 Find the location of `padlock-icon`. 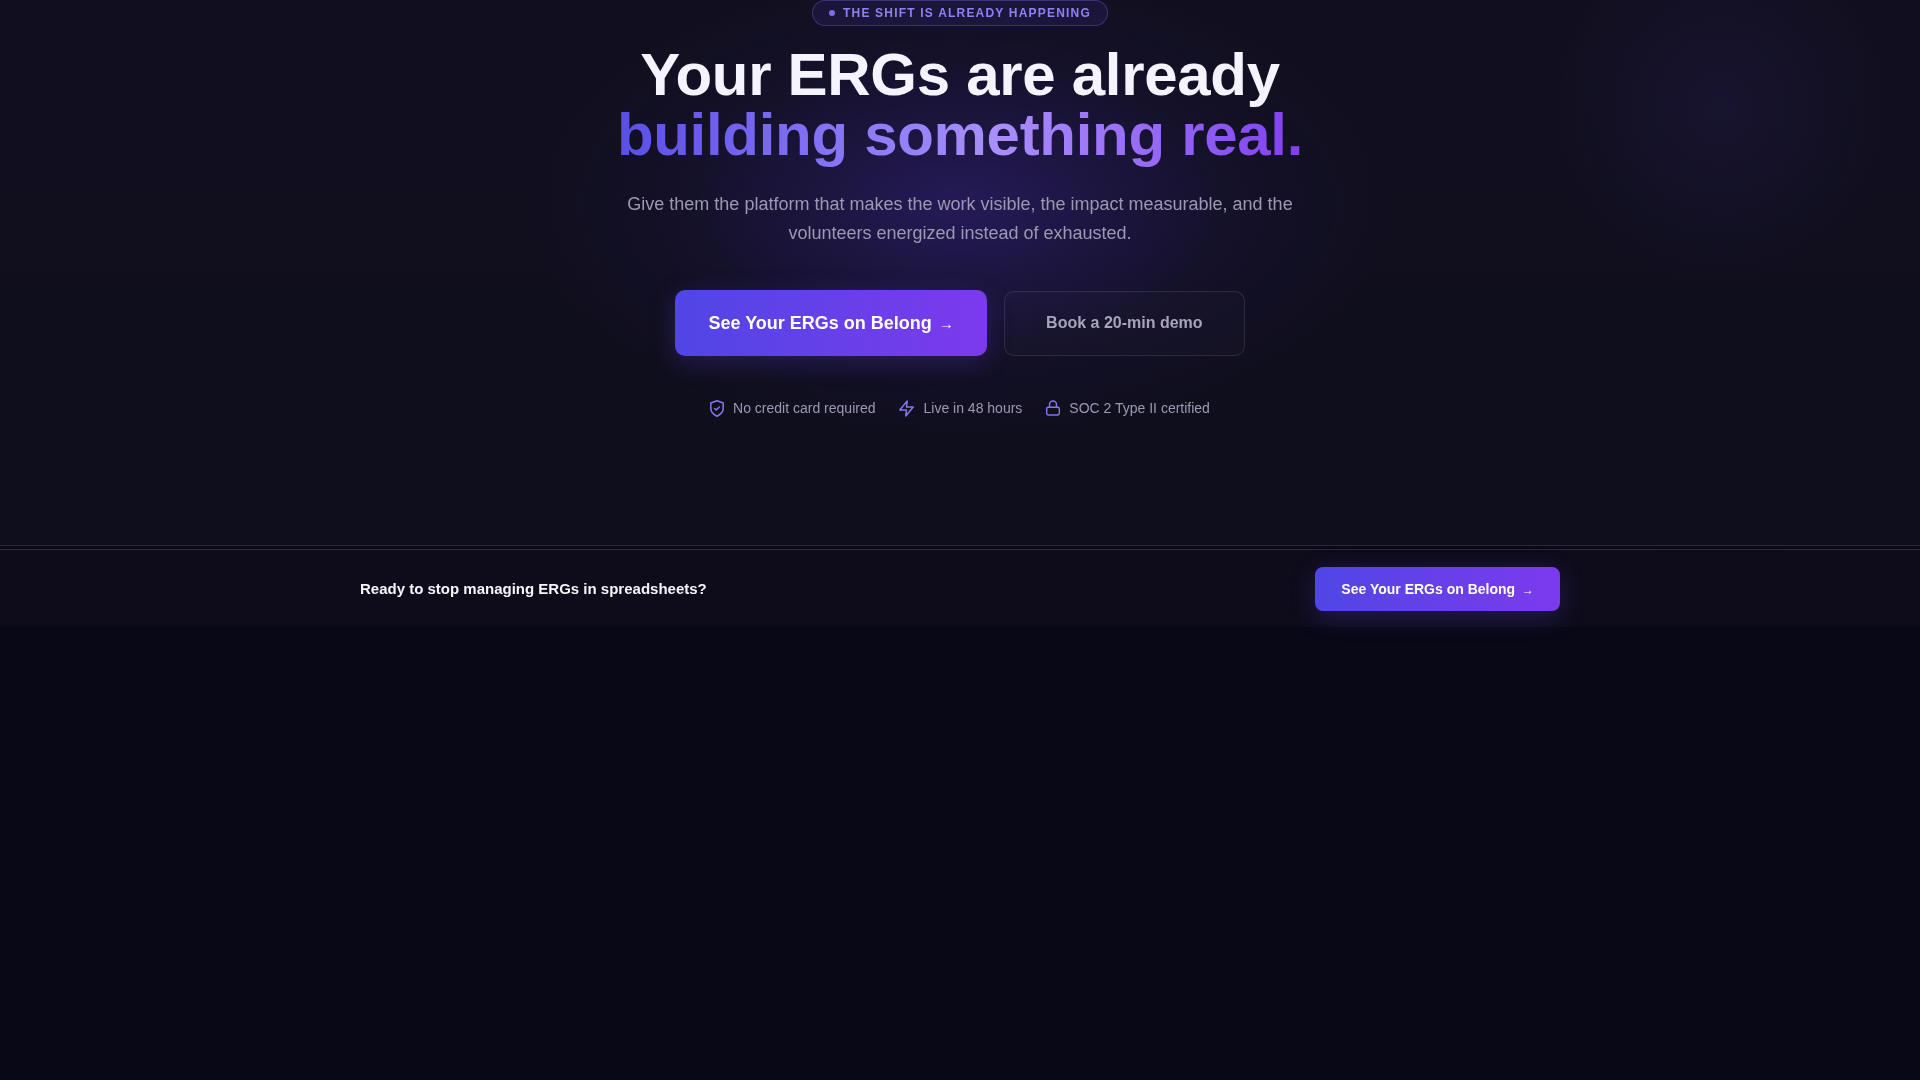

padlock-icon is located at coordinates (1053, 408).